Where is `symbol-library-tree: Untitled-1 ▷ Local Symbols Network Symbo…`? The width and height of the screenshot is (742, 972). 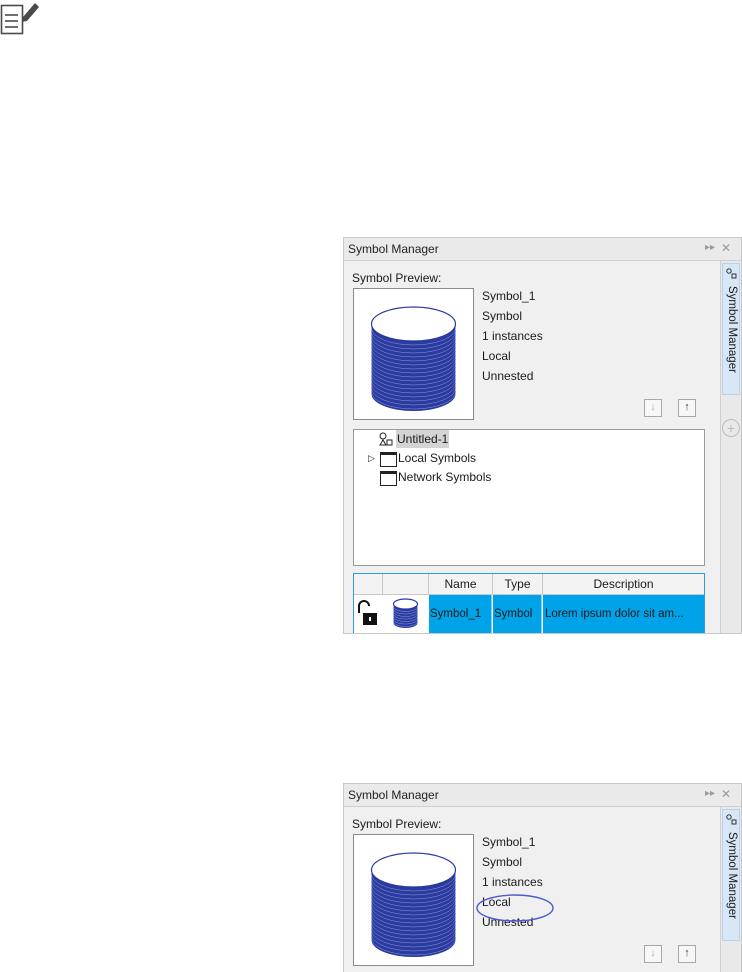
symbol-library-tree: Untitled-1 ▷ Local Symbols Network Symbo… is located at coordinates (529, 497).